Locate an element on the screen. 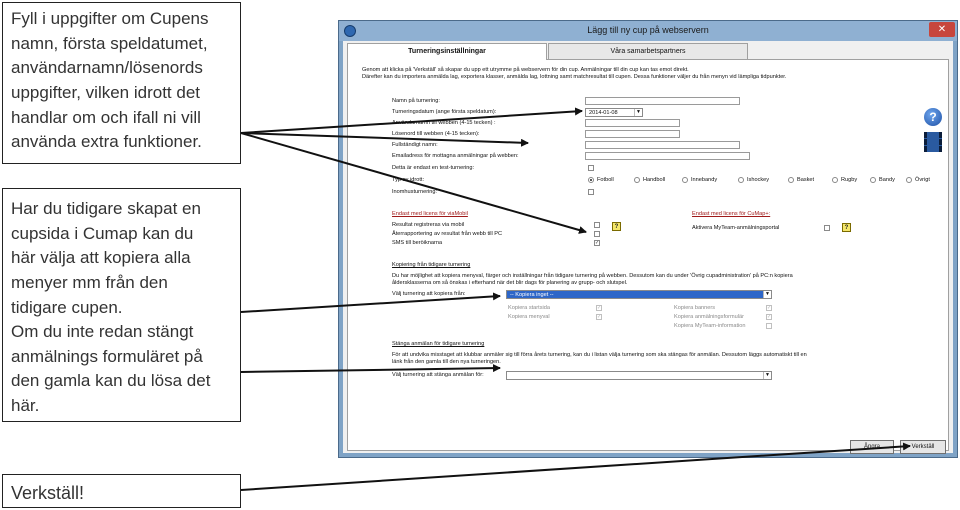  copy-tournament-select: -- Kopiera inget -- ▼ is located at coordinates (639, 294).